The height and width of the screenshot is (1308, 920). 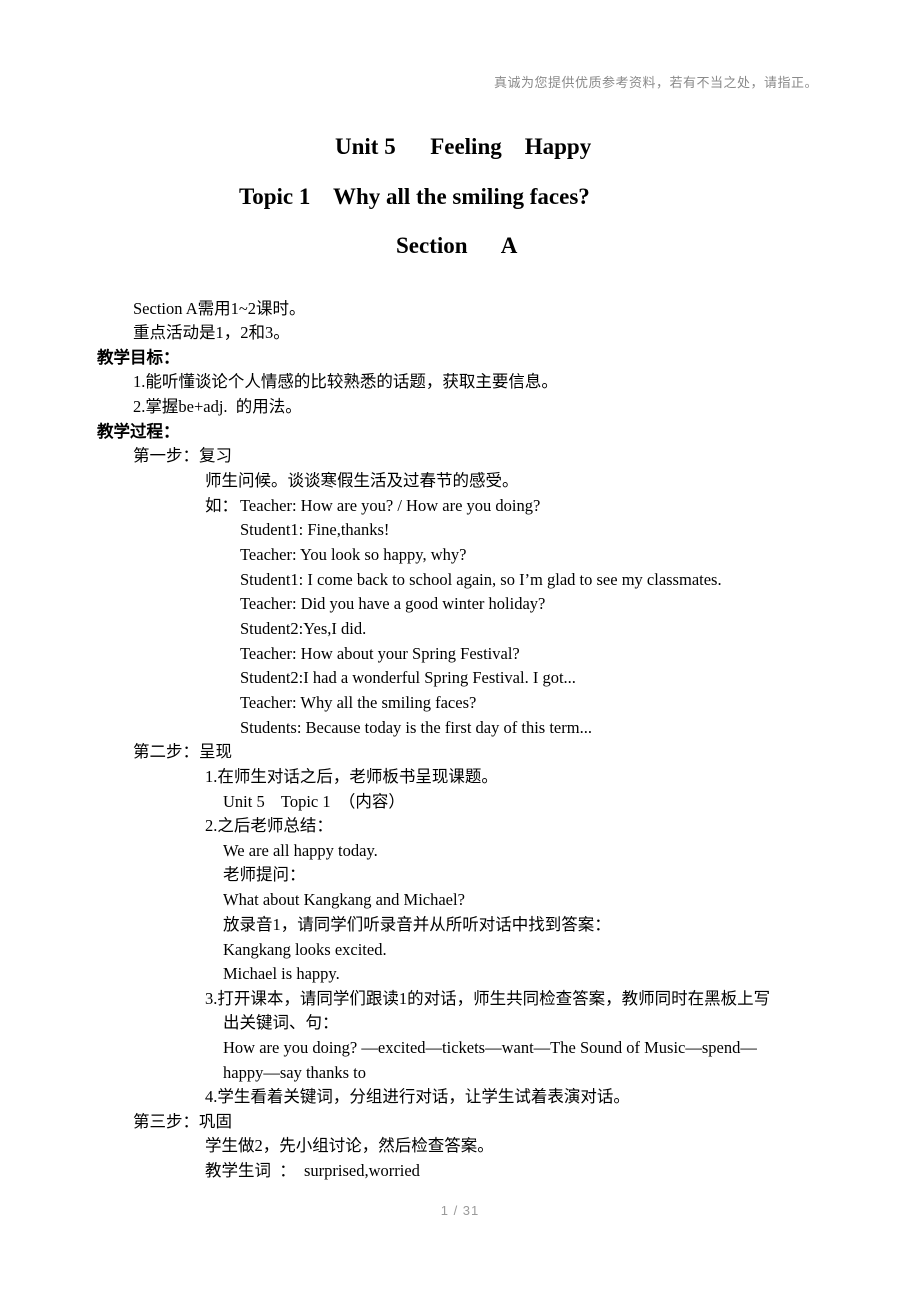 What do you see at coordinates (281, 973) in the screenshot?
I see `step2-line: Michael is happy.` at bounding box center [281, 973].